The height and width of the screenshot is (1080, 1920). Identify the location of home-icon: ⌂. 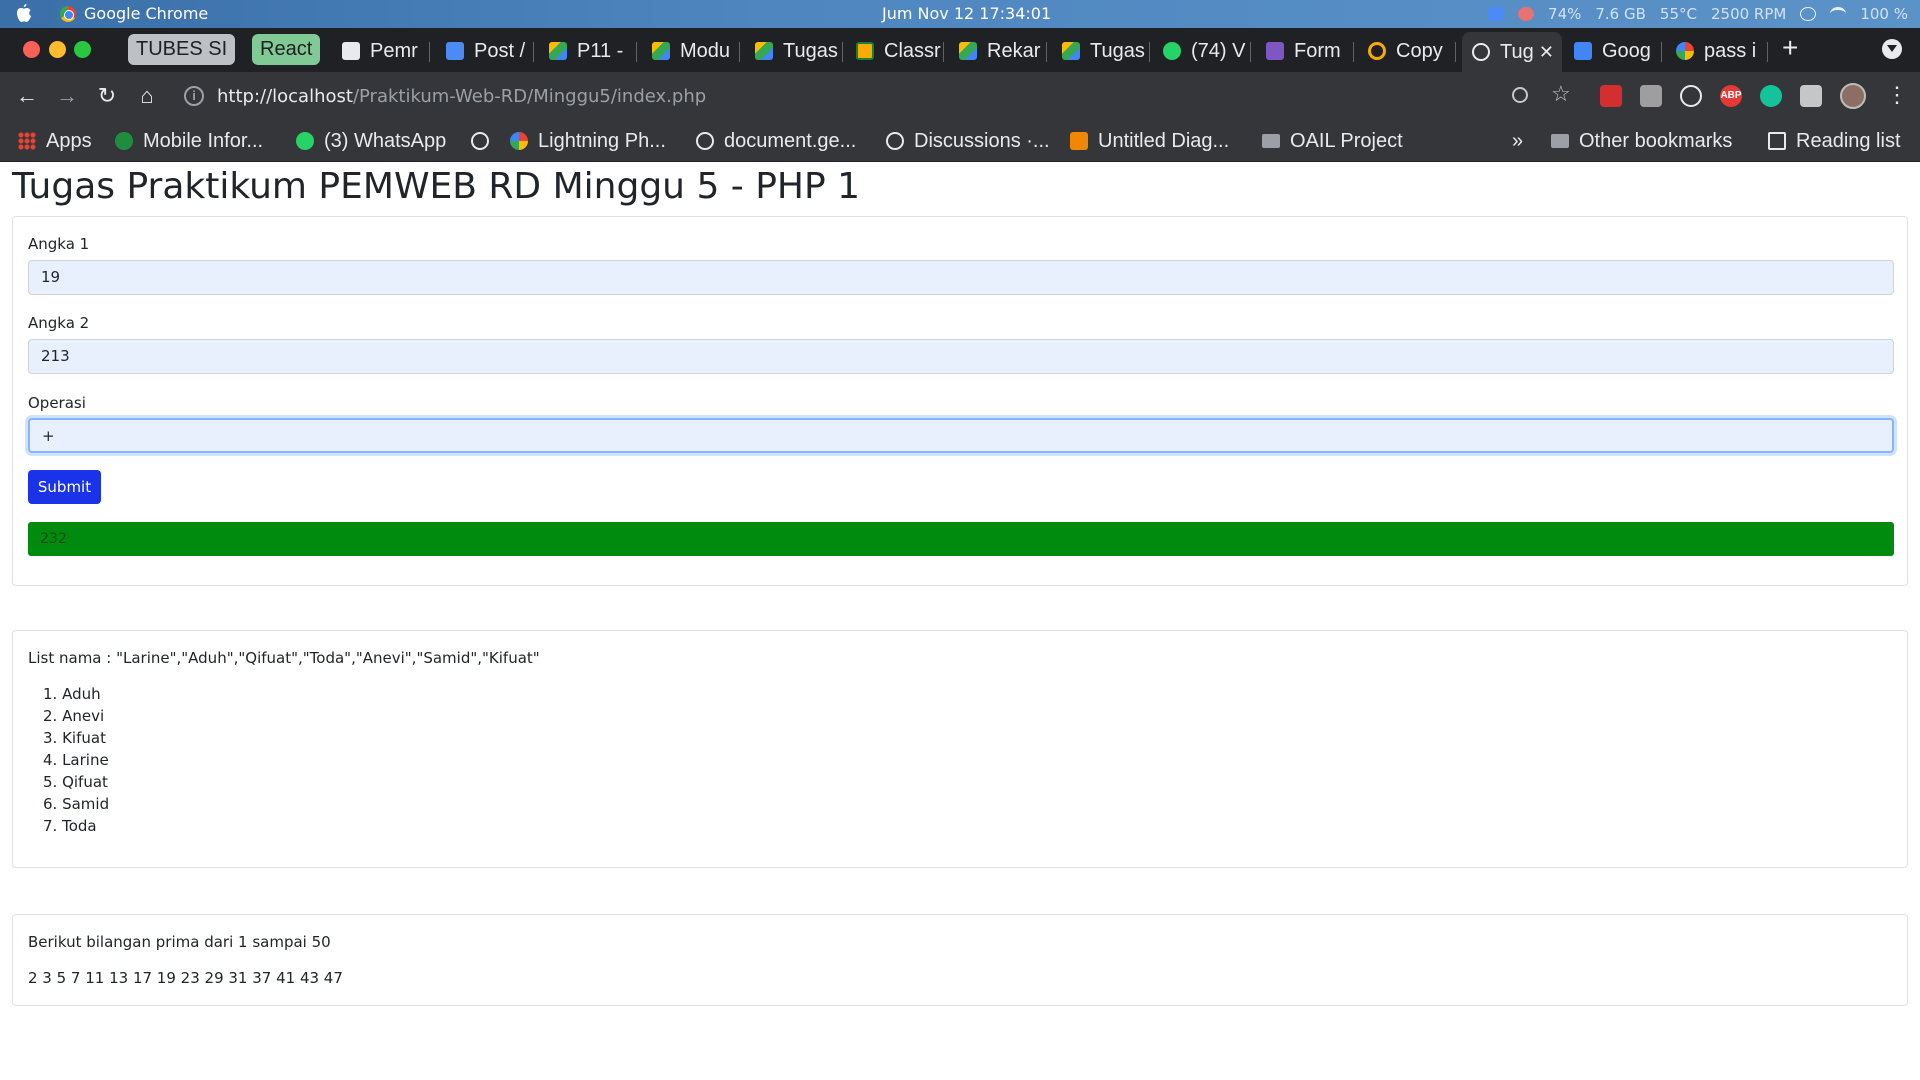
(147, 96).